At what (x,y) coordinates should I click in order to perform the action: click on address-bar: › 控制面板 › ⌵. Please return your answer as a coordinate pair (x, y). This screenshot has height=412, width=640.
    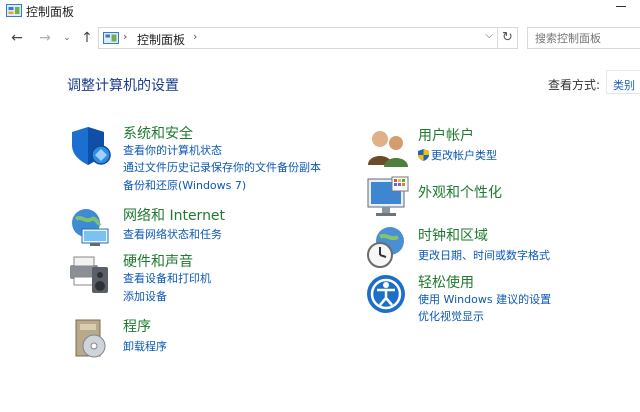
    Looking at the image, I should click on (298, 38).